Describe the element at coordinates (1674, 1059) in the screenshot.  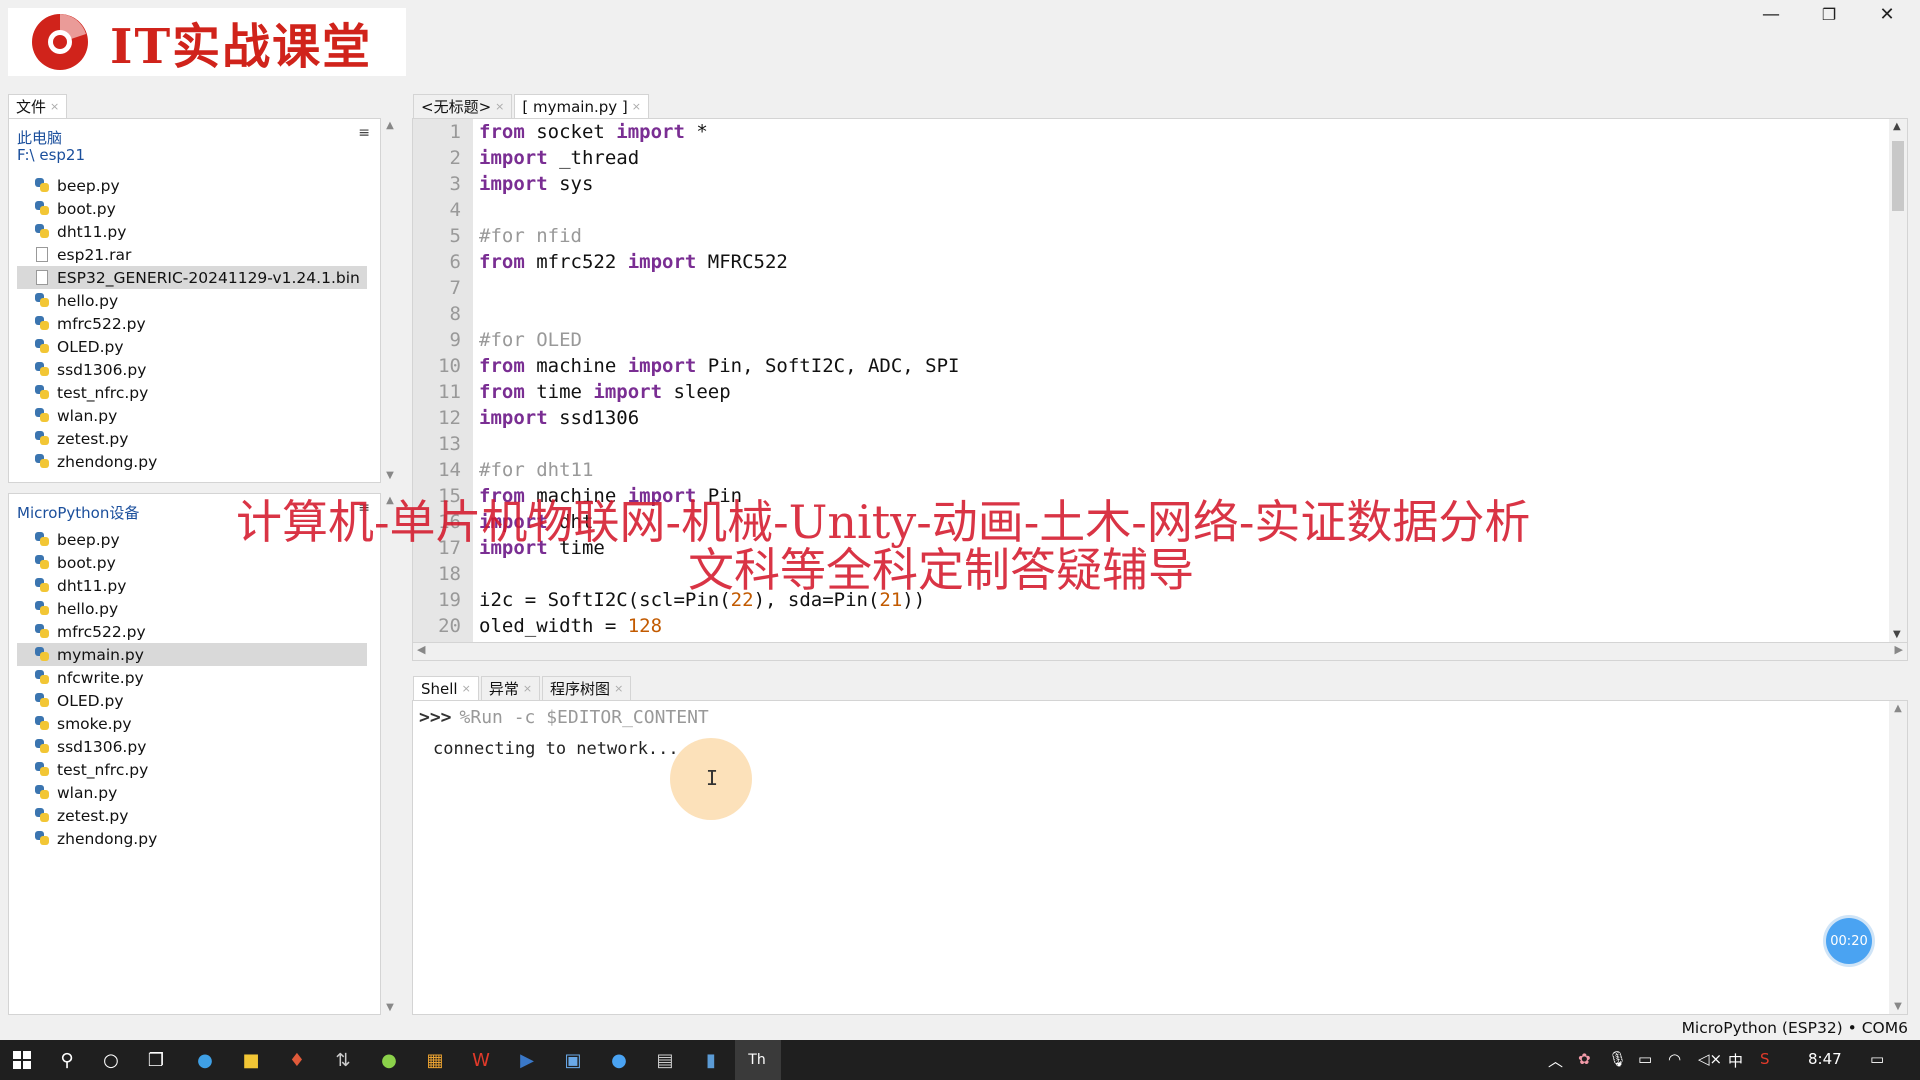
I see `wifi-icon: ◠` at that location.